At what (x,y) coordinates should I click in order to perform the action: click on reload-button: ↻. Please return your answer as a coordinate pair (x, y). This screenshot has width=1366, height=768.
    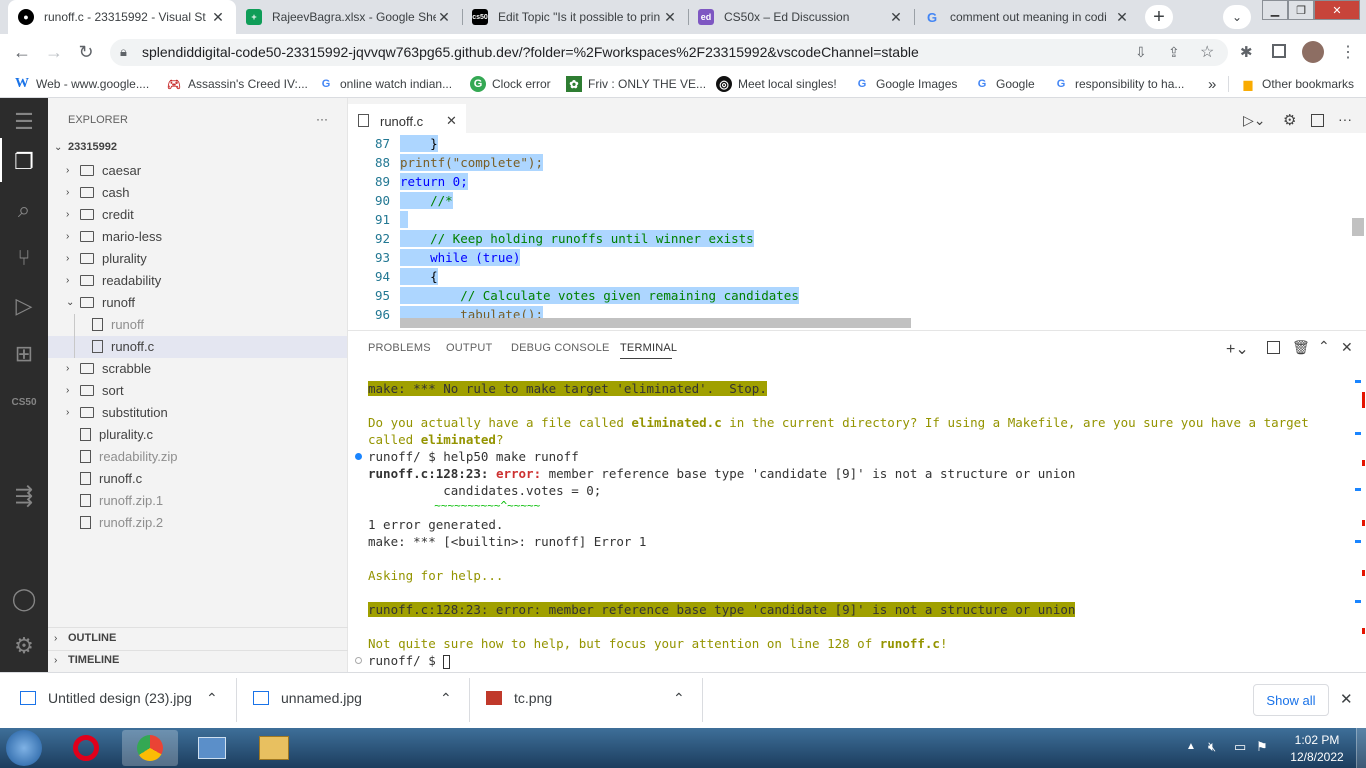
    Looking at the image, I should click on (86, 52).